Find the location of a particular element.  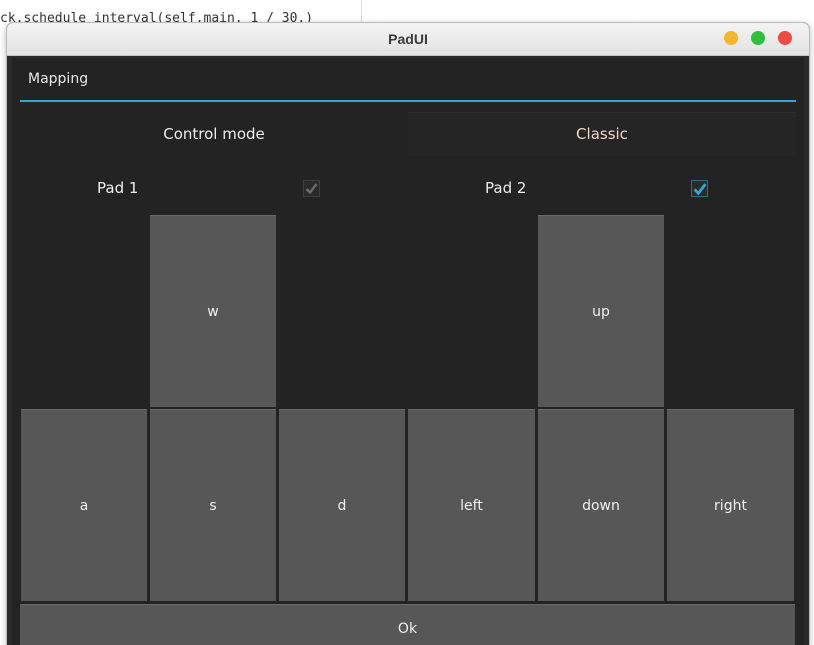

window-title: PadUI is located at coordinates (408, 39).